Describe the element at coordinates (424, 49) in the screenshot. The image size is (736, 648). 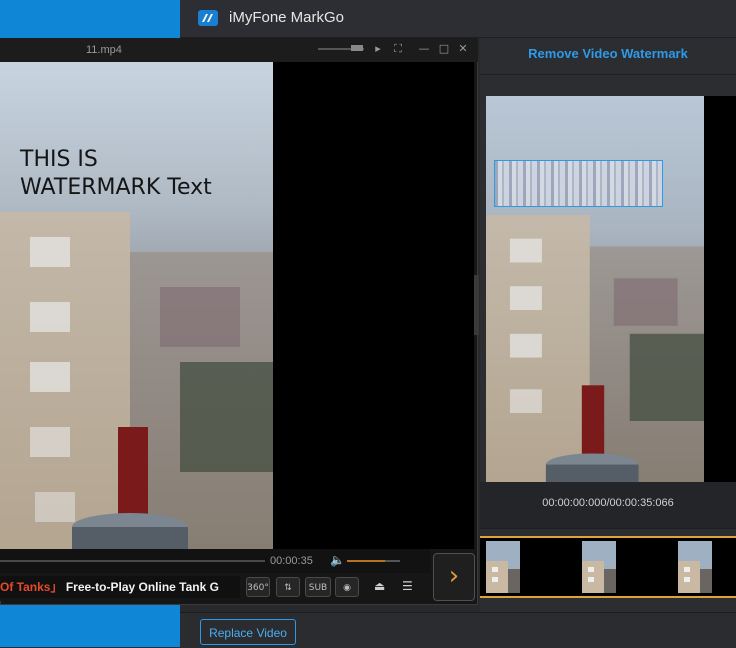
I see `minimize-icon: —` at that location.